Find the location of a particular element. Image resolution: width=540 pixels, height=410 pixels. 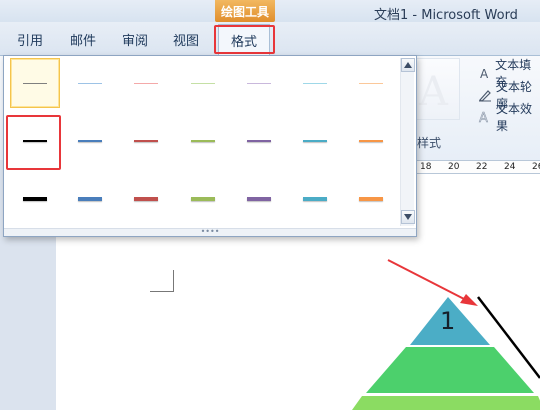

line-style-option-r3-c1 is located at coordinates (35, 199).